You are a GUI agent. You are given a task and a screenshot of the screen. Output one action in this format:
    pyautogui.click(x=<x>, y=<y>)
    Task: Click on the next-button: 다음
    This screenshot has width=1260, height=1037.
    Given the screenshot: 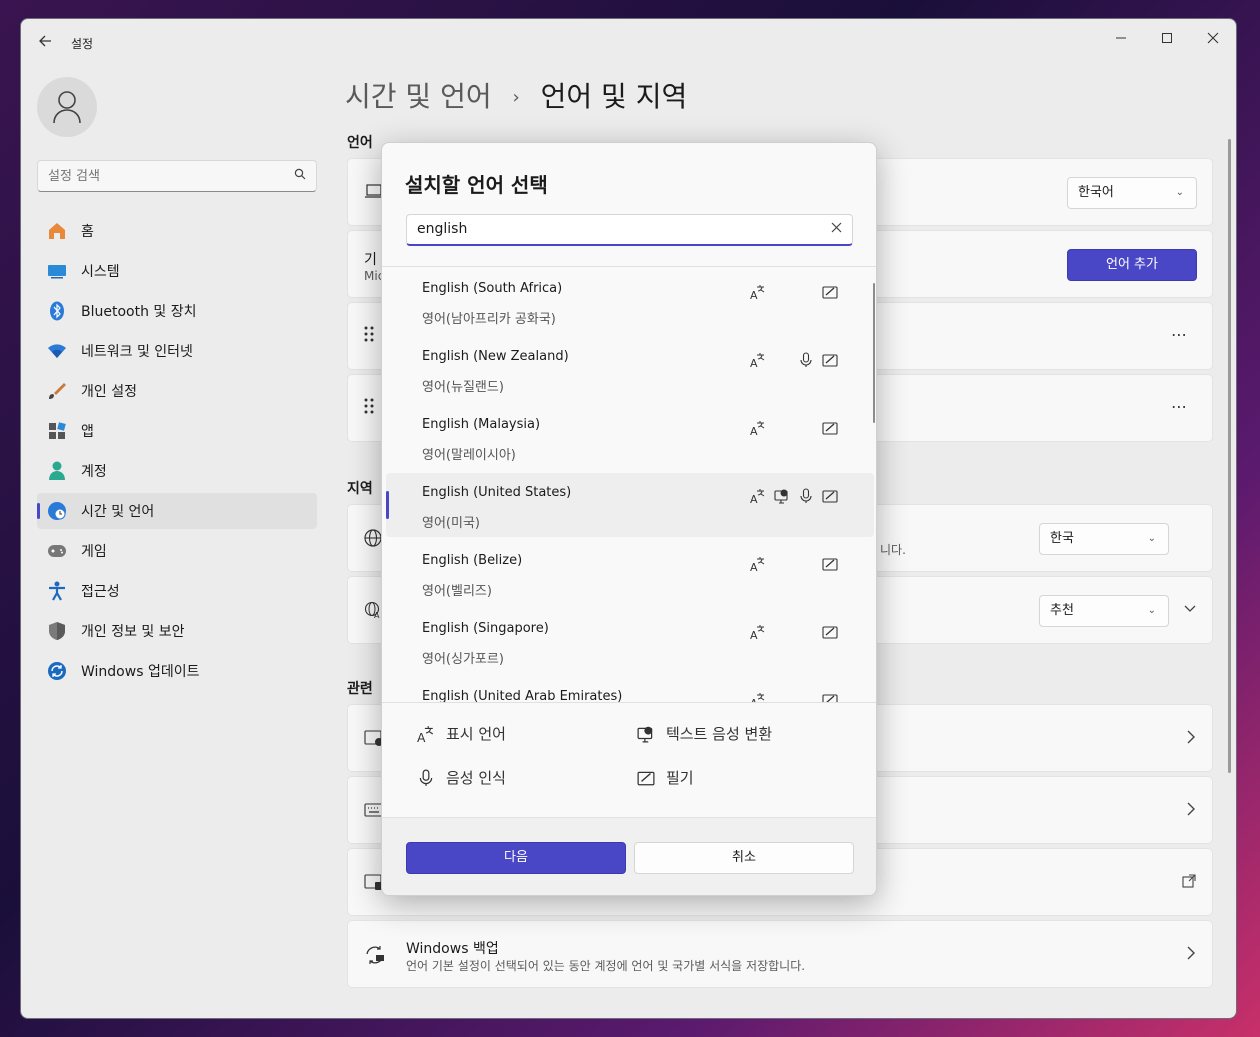 What is the action you would take?
    pyautogui.click(x=516, y=858)
    